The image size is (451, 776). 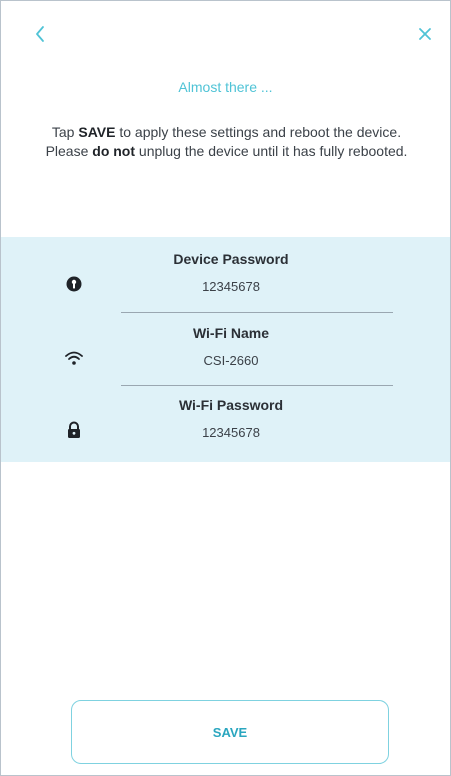 I want to click on setting-row-device-password: Device Password 12345678, so click(x=225, y=280).